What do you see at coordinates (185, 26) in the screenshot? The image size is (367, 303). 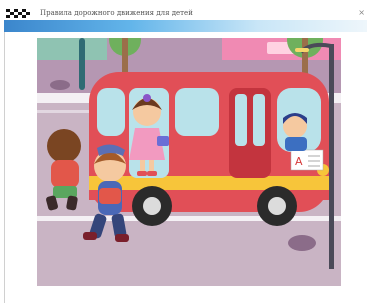 I see `title-gradient-bar` at bounding box center [185, 26].